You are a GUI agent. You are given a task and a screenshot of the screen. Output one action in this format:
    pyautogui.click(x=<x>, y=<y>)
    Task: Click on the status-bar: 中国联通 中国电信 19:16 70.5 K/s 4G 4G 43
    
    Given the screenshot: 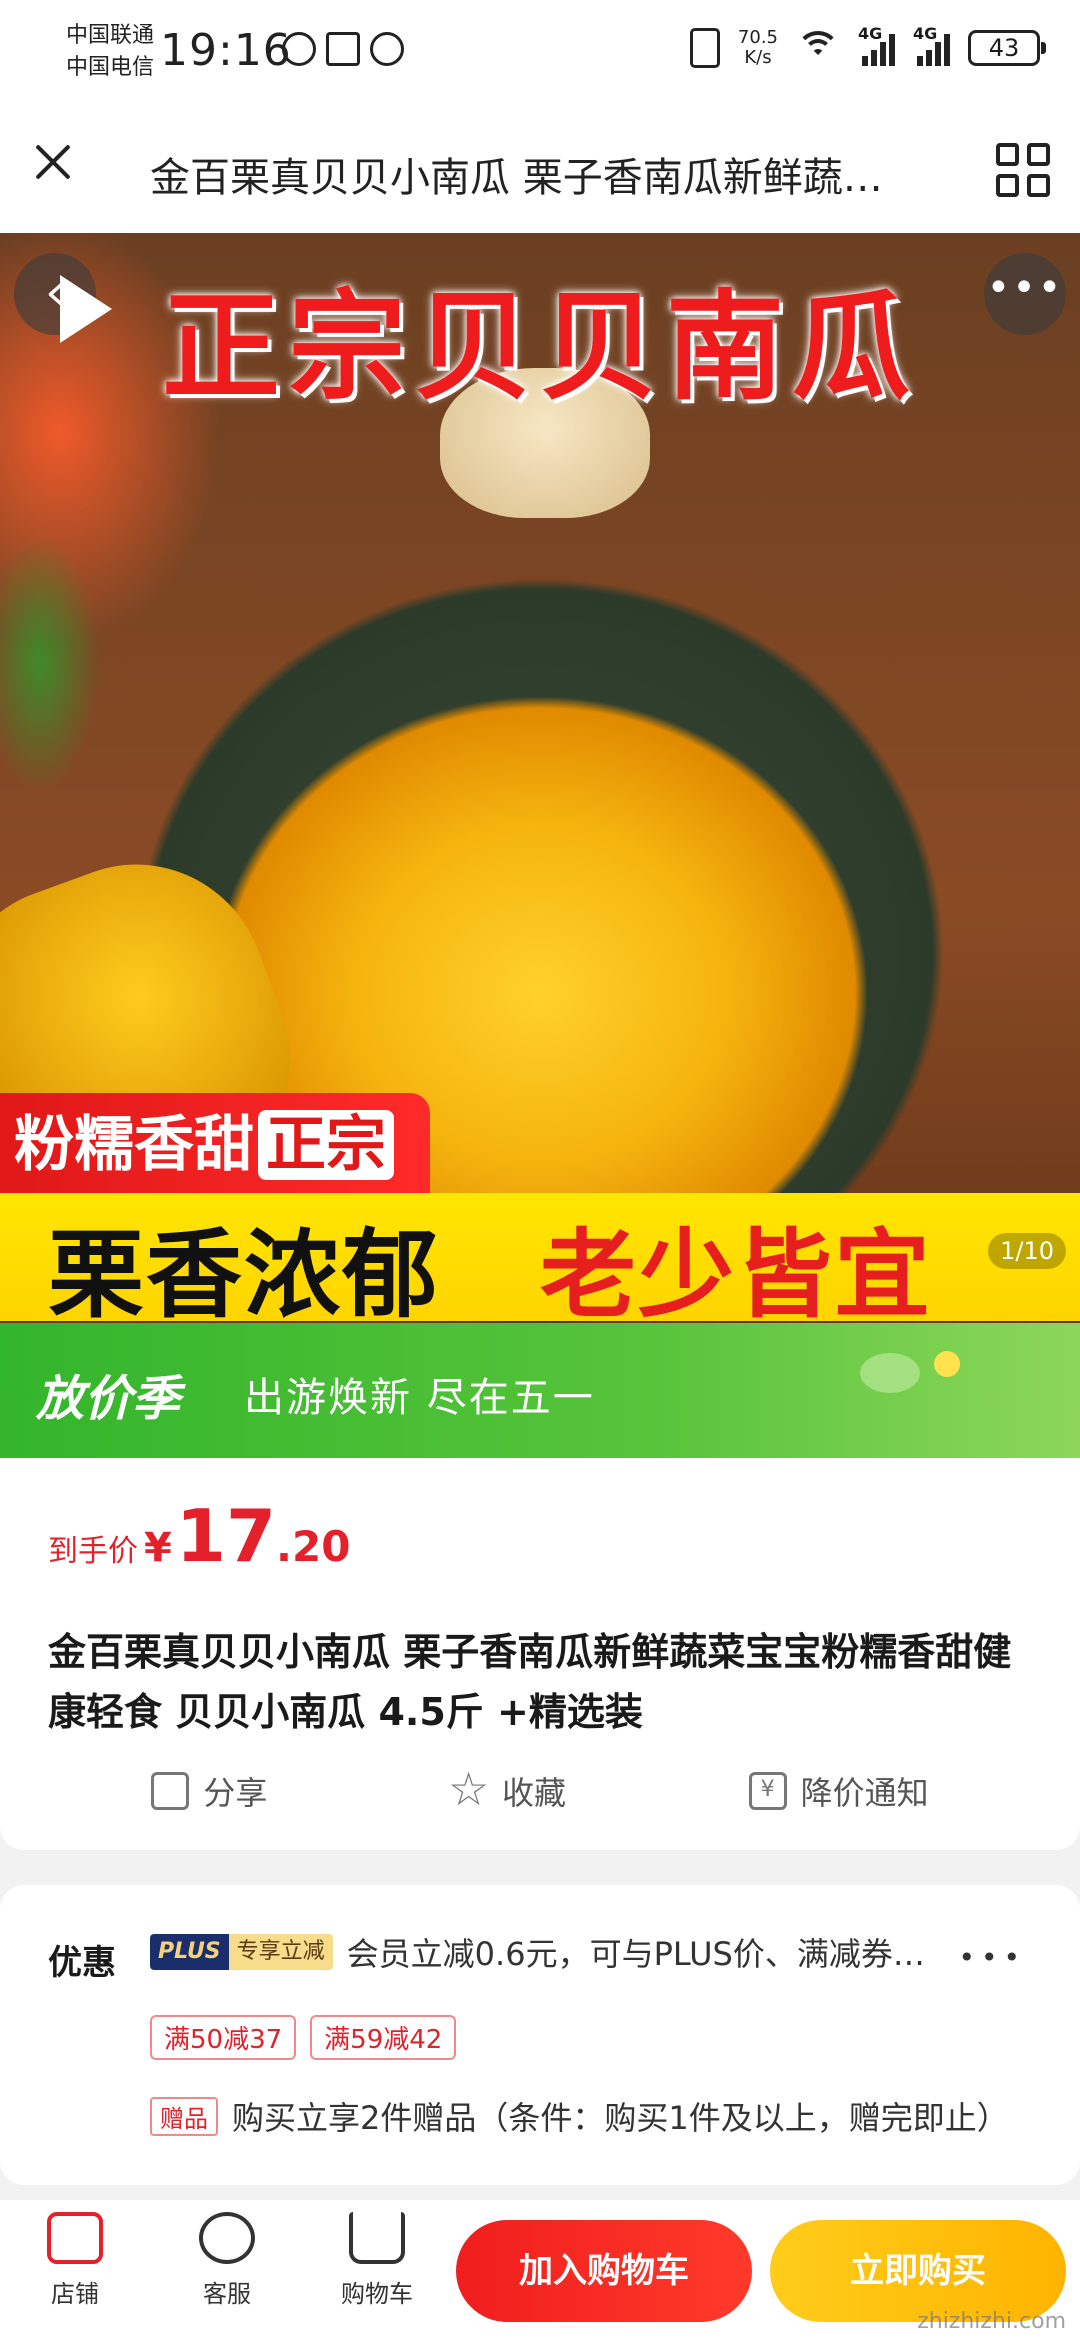 What is the action you would take?
    pyautogui.click(x=540, y=52)
    